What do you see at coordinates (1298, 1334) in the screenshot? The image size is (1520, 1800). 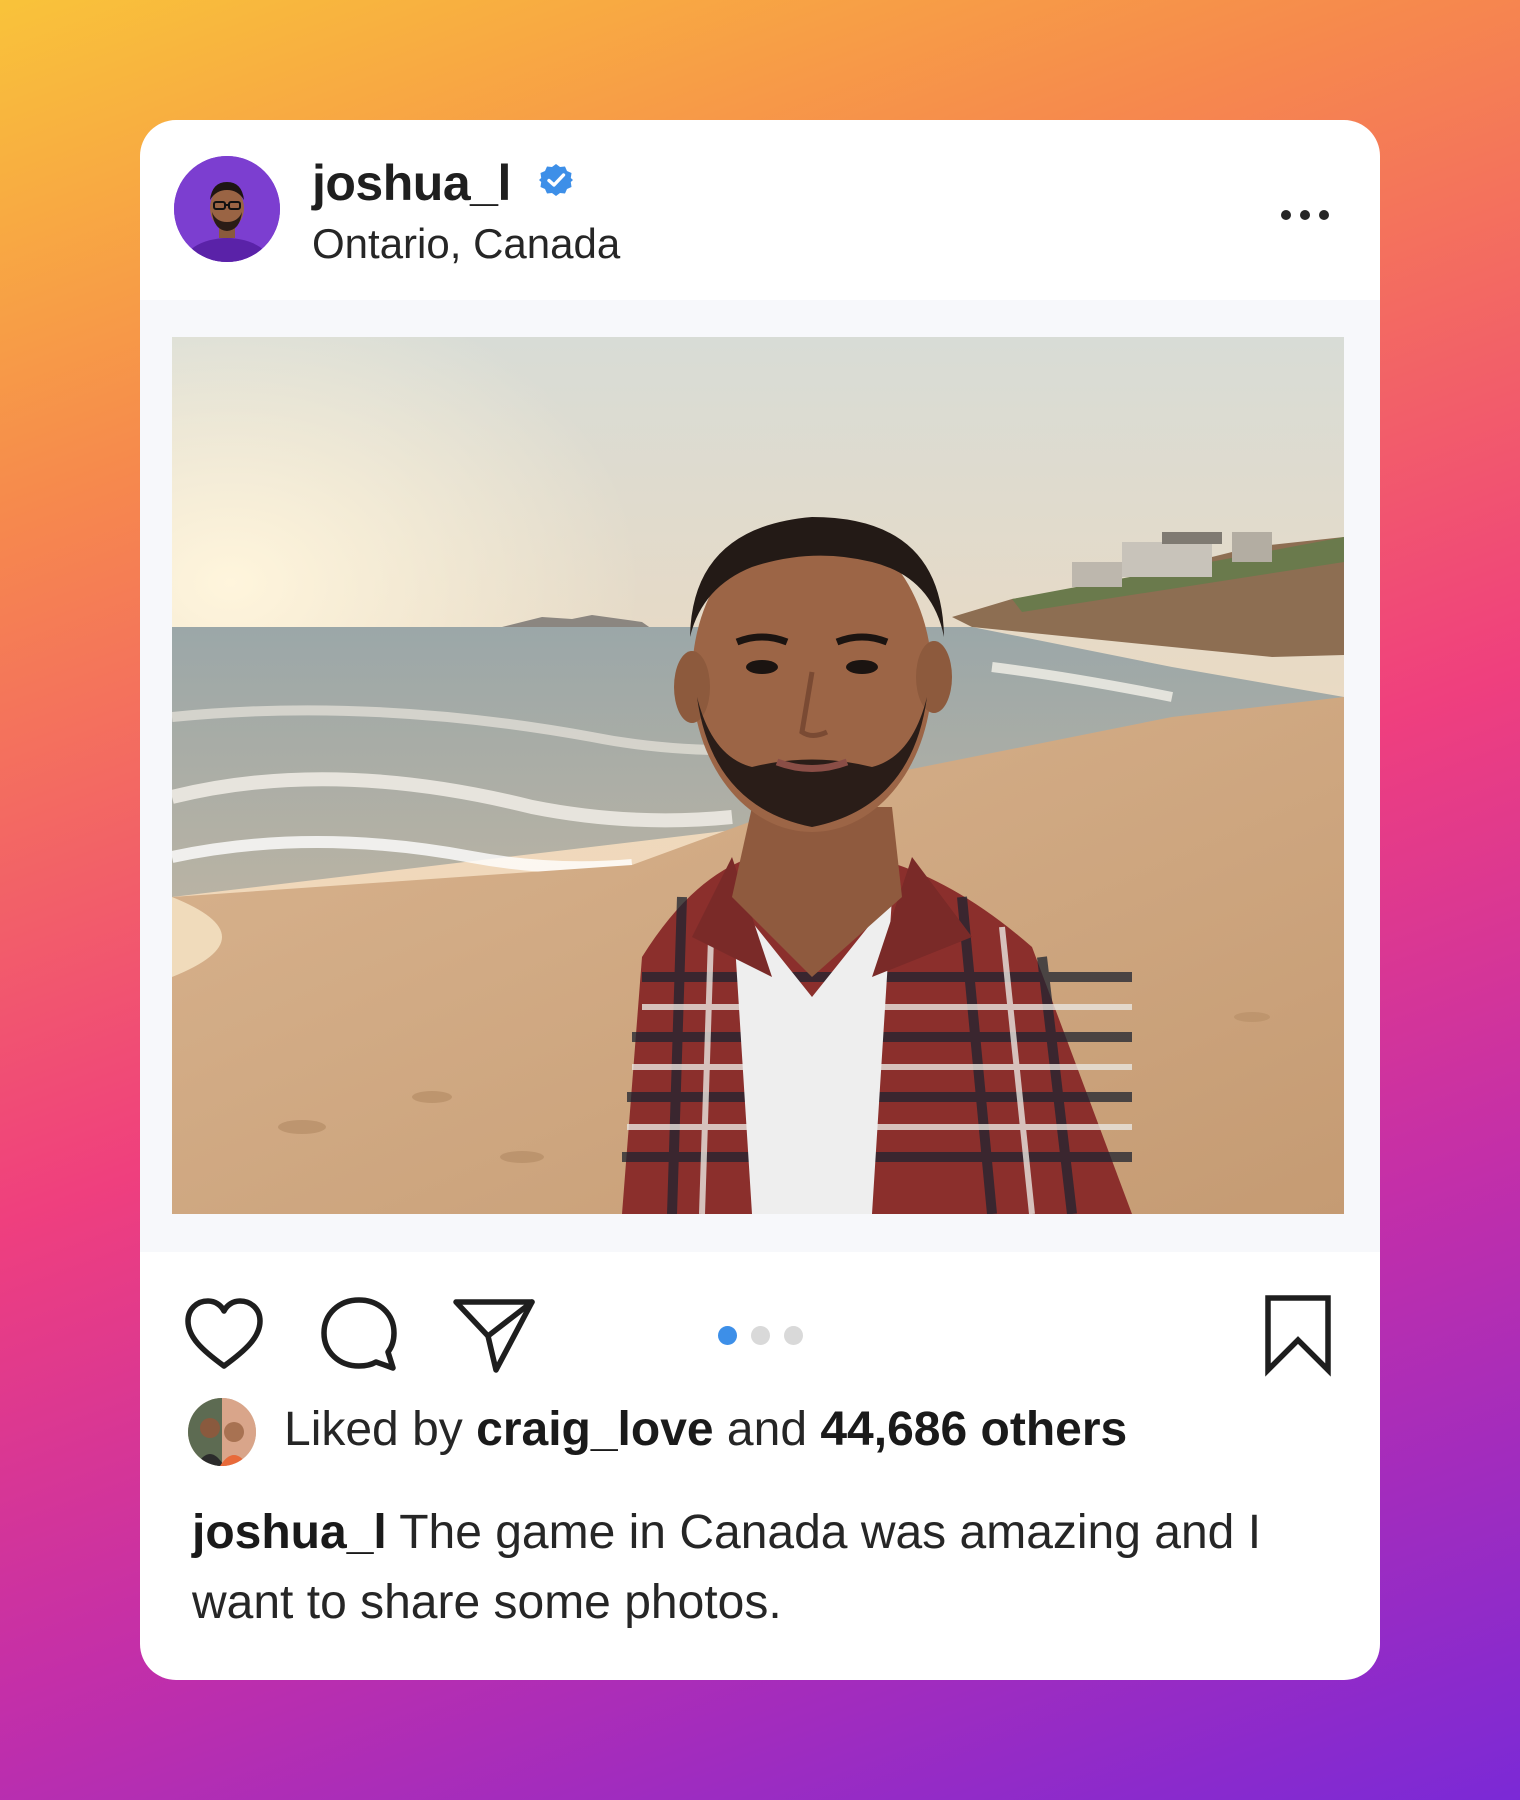 I see `bookmark-icon` at bounding box center [1298, 1334].